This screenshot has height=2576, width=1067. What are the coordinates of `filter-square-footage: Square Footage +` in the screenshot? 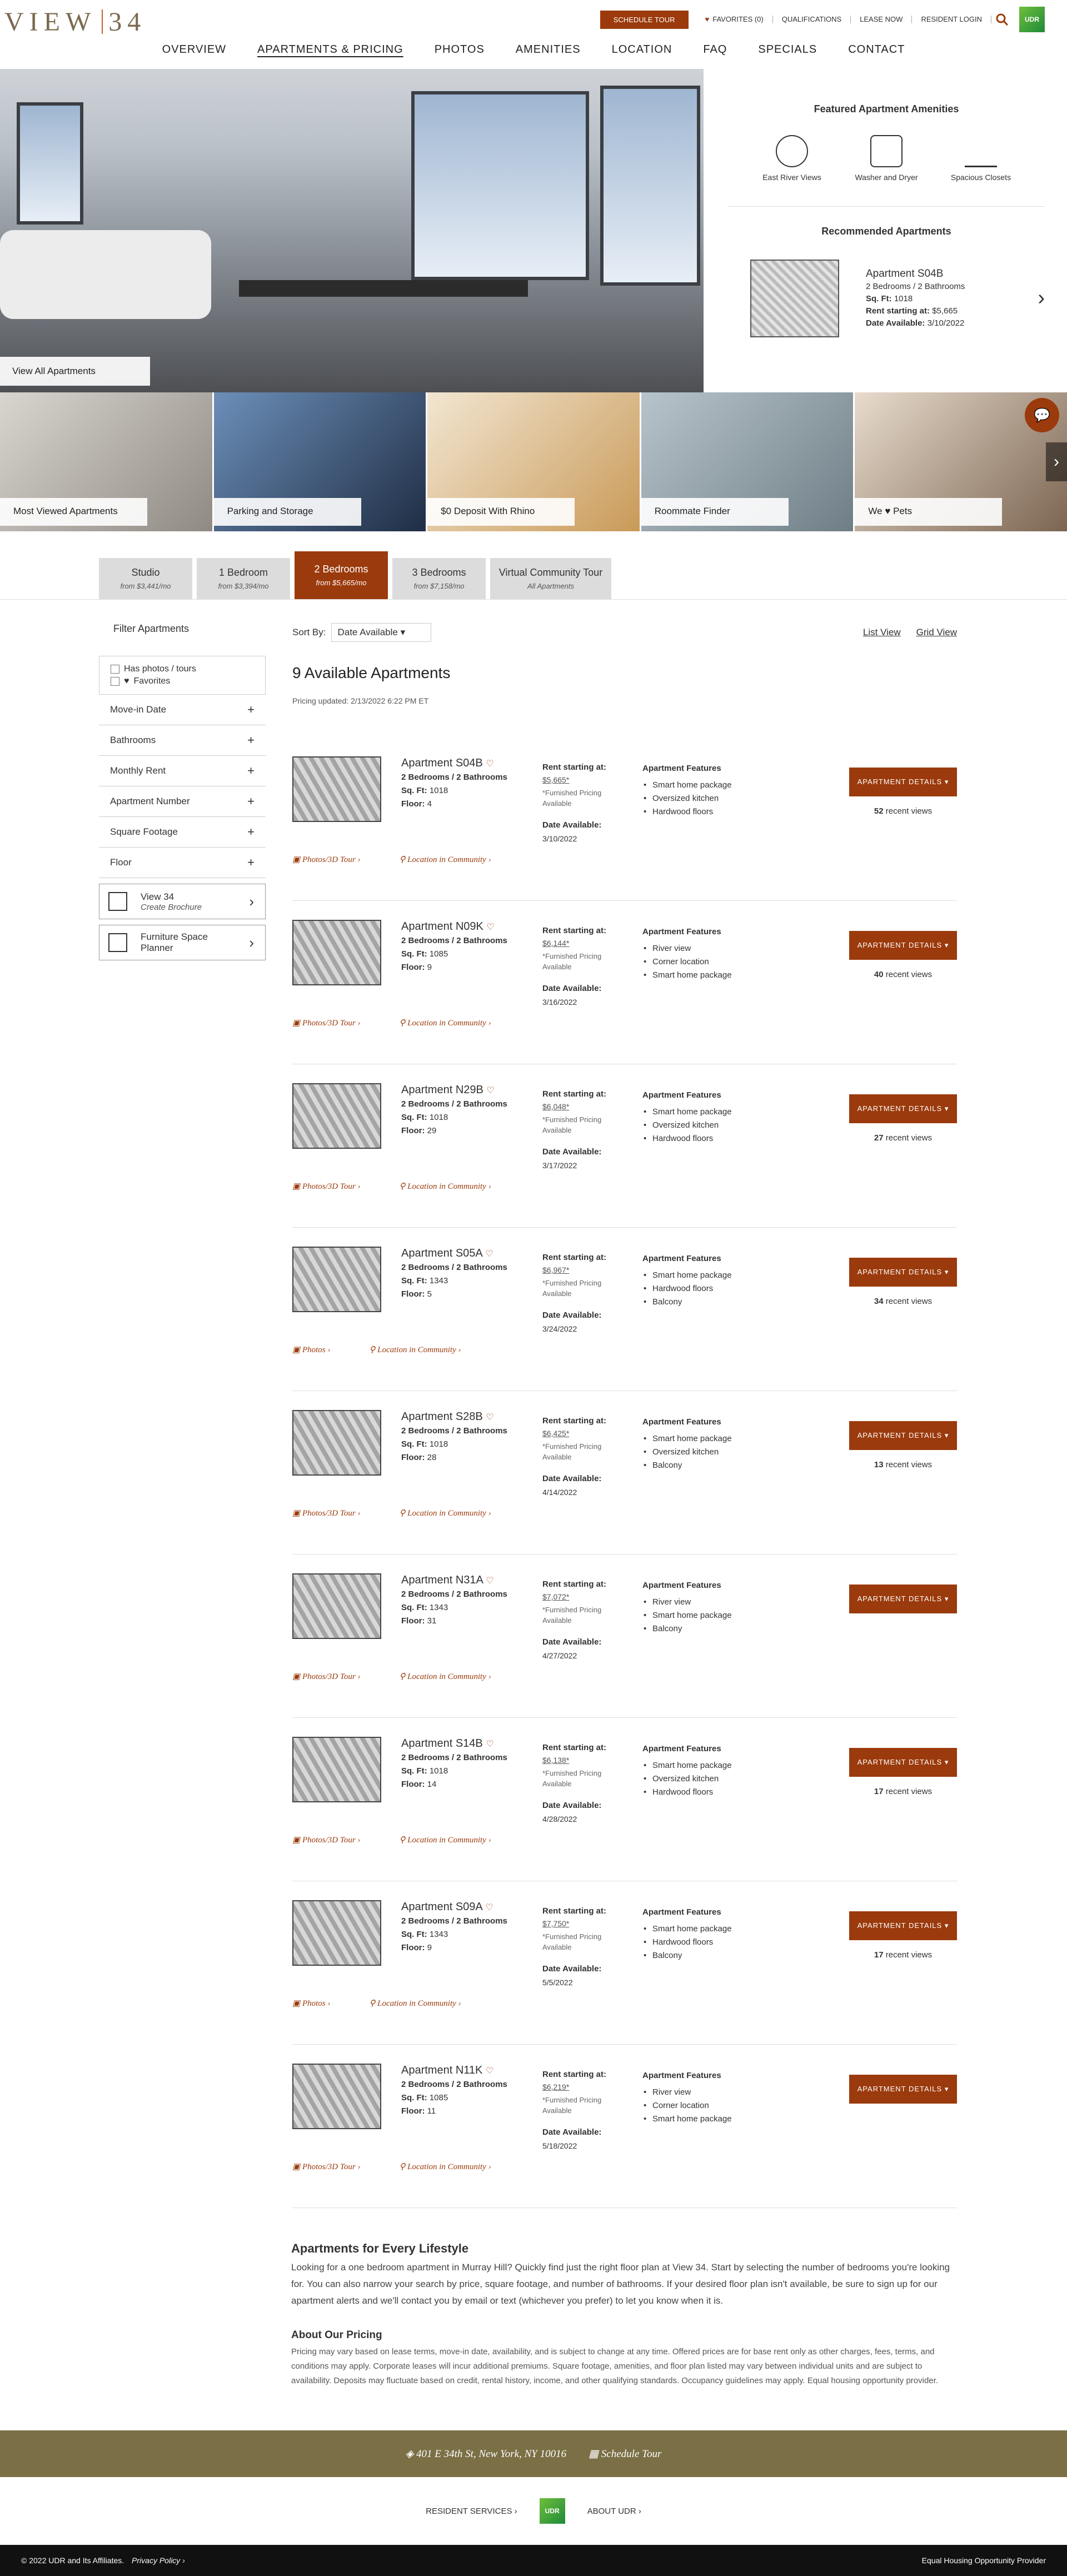 It's located at (183, 832).